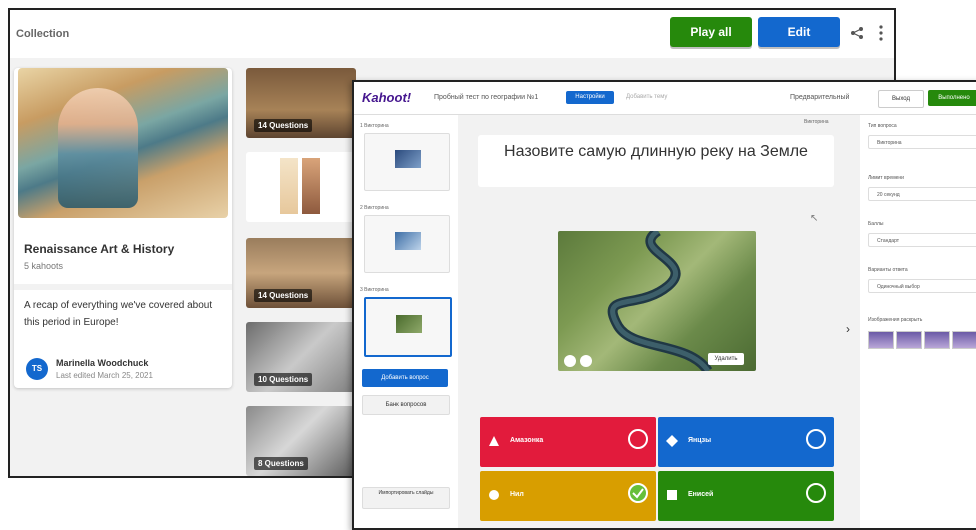 The image size is (976, 530). Describe the element at coordinates (656, 161) in the screenshot. I see `question-input: Назовите самую длинную реку на Земле` at that location.